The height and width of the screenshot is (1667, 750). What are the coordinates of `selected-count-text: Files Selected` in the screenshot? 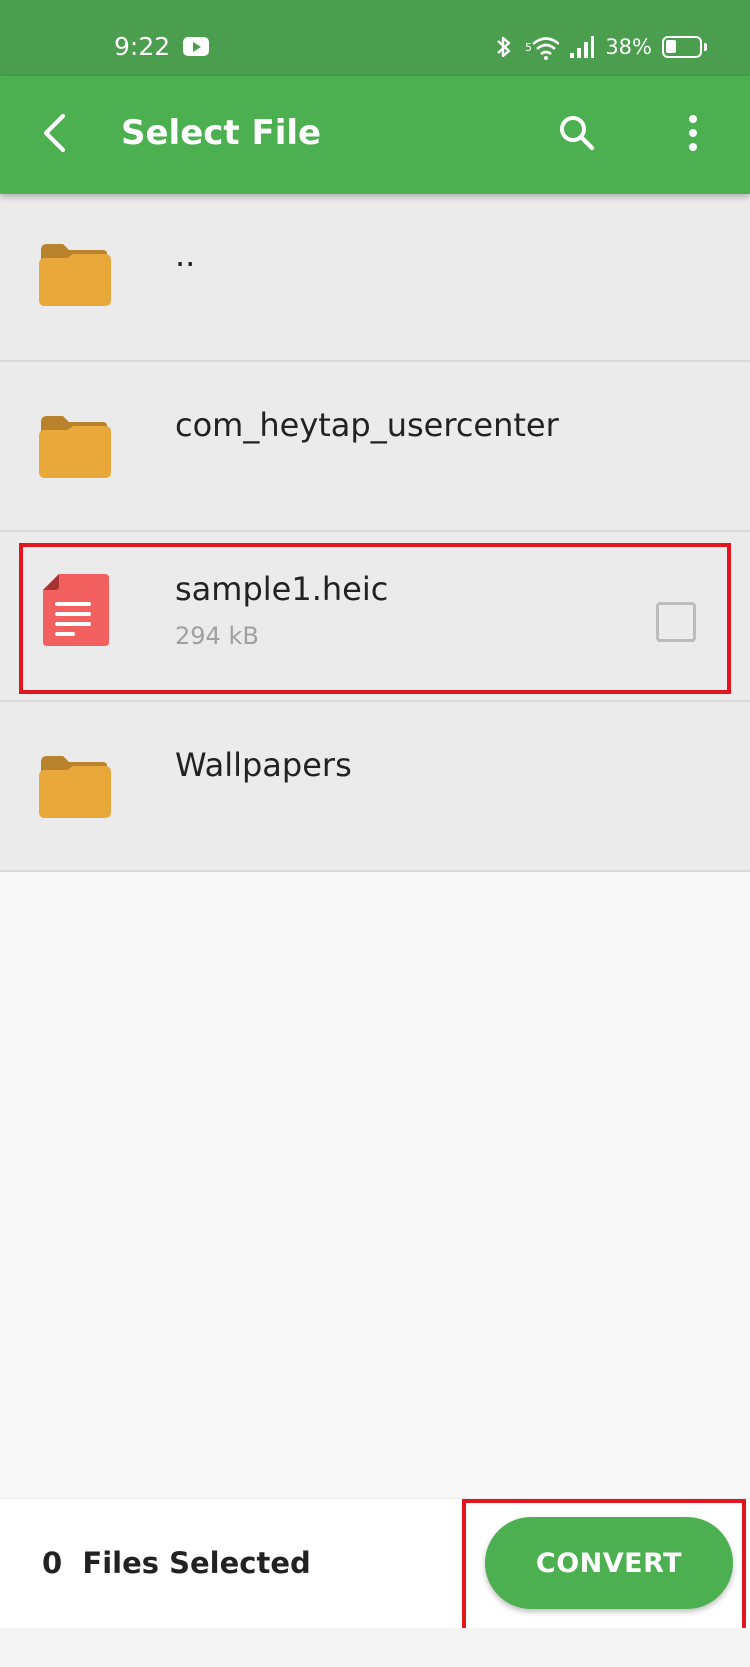 It's located at (196, 1563).